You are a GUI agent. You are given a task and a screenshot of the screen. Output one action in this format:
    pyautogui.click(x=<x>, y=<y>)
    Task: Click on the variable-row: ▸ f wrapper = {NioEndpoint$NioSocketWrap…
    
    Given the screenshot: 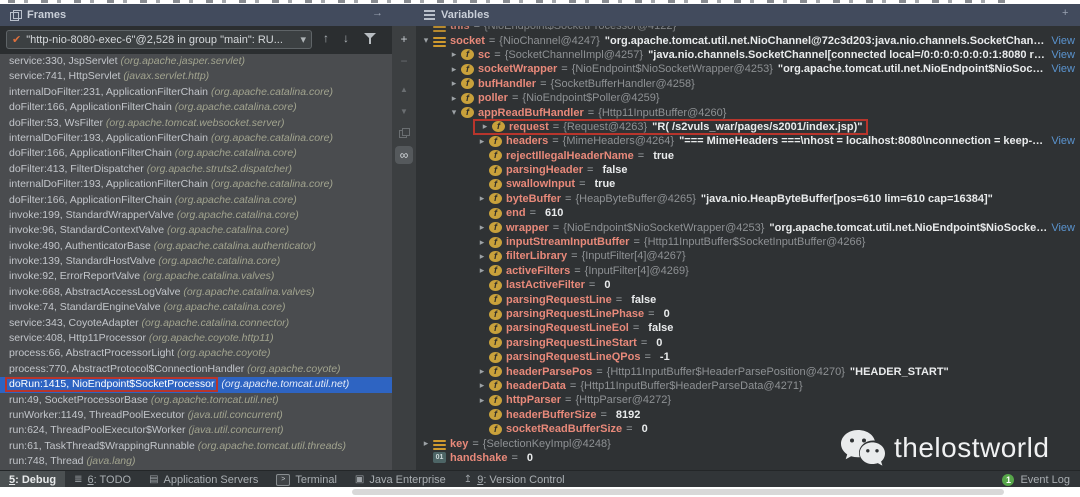 What is the action you would take?
    pyautogui.click(x=748, y=227)
    